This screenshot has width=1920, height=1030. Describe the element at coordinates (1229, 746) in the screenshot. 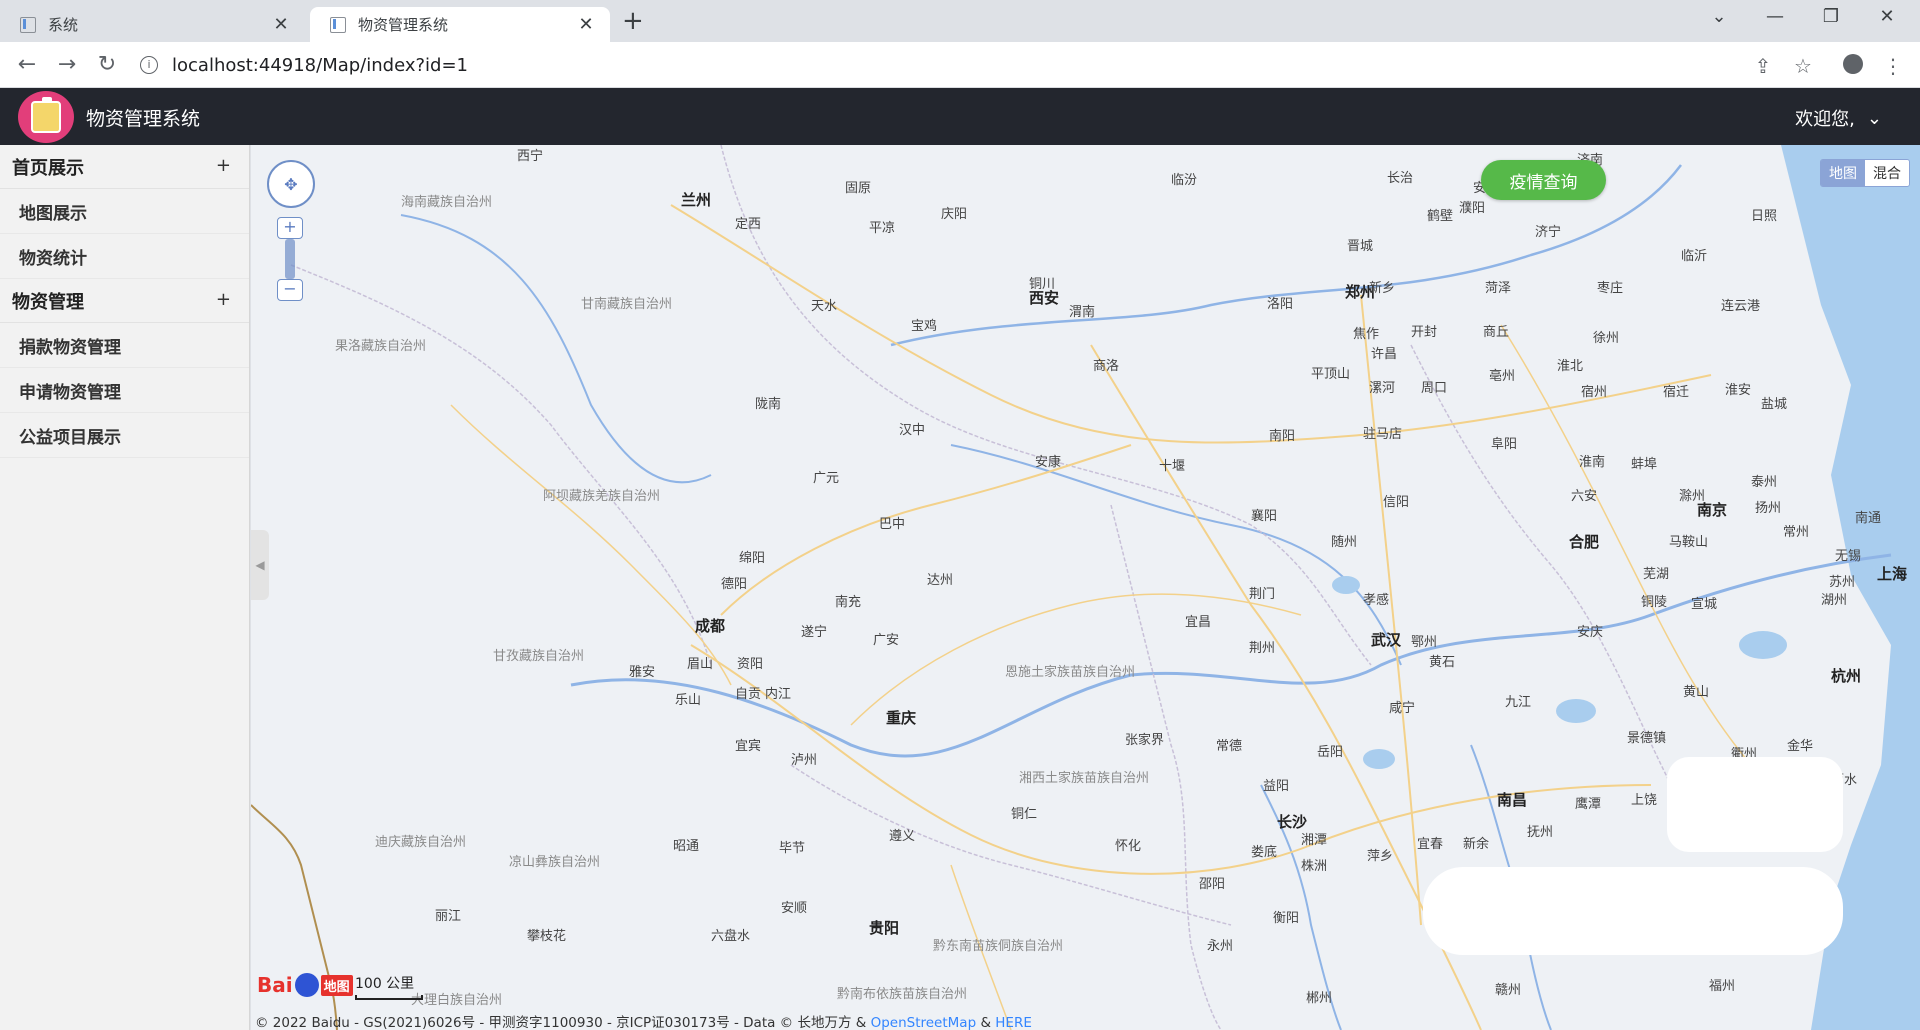

I see `city-label: 常德` at that location.